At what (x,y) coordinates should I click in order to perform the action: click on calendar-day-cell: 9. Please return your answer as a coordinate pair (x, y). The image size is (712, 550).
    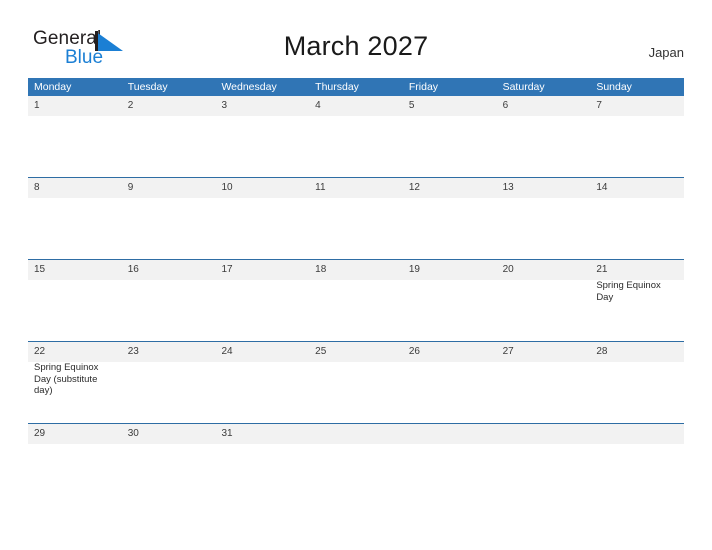
    Looking at the image, I should click on (169, 218).